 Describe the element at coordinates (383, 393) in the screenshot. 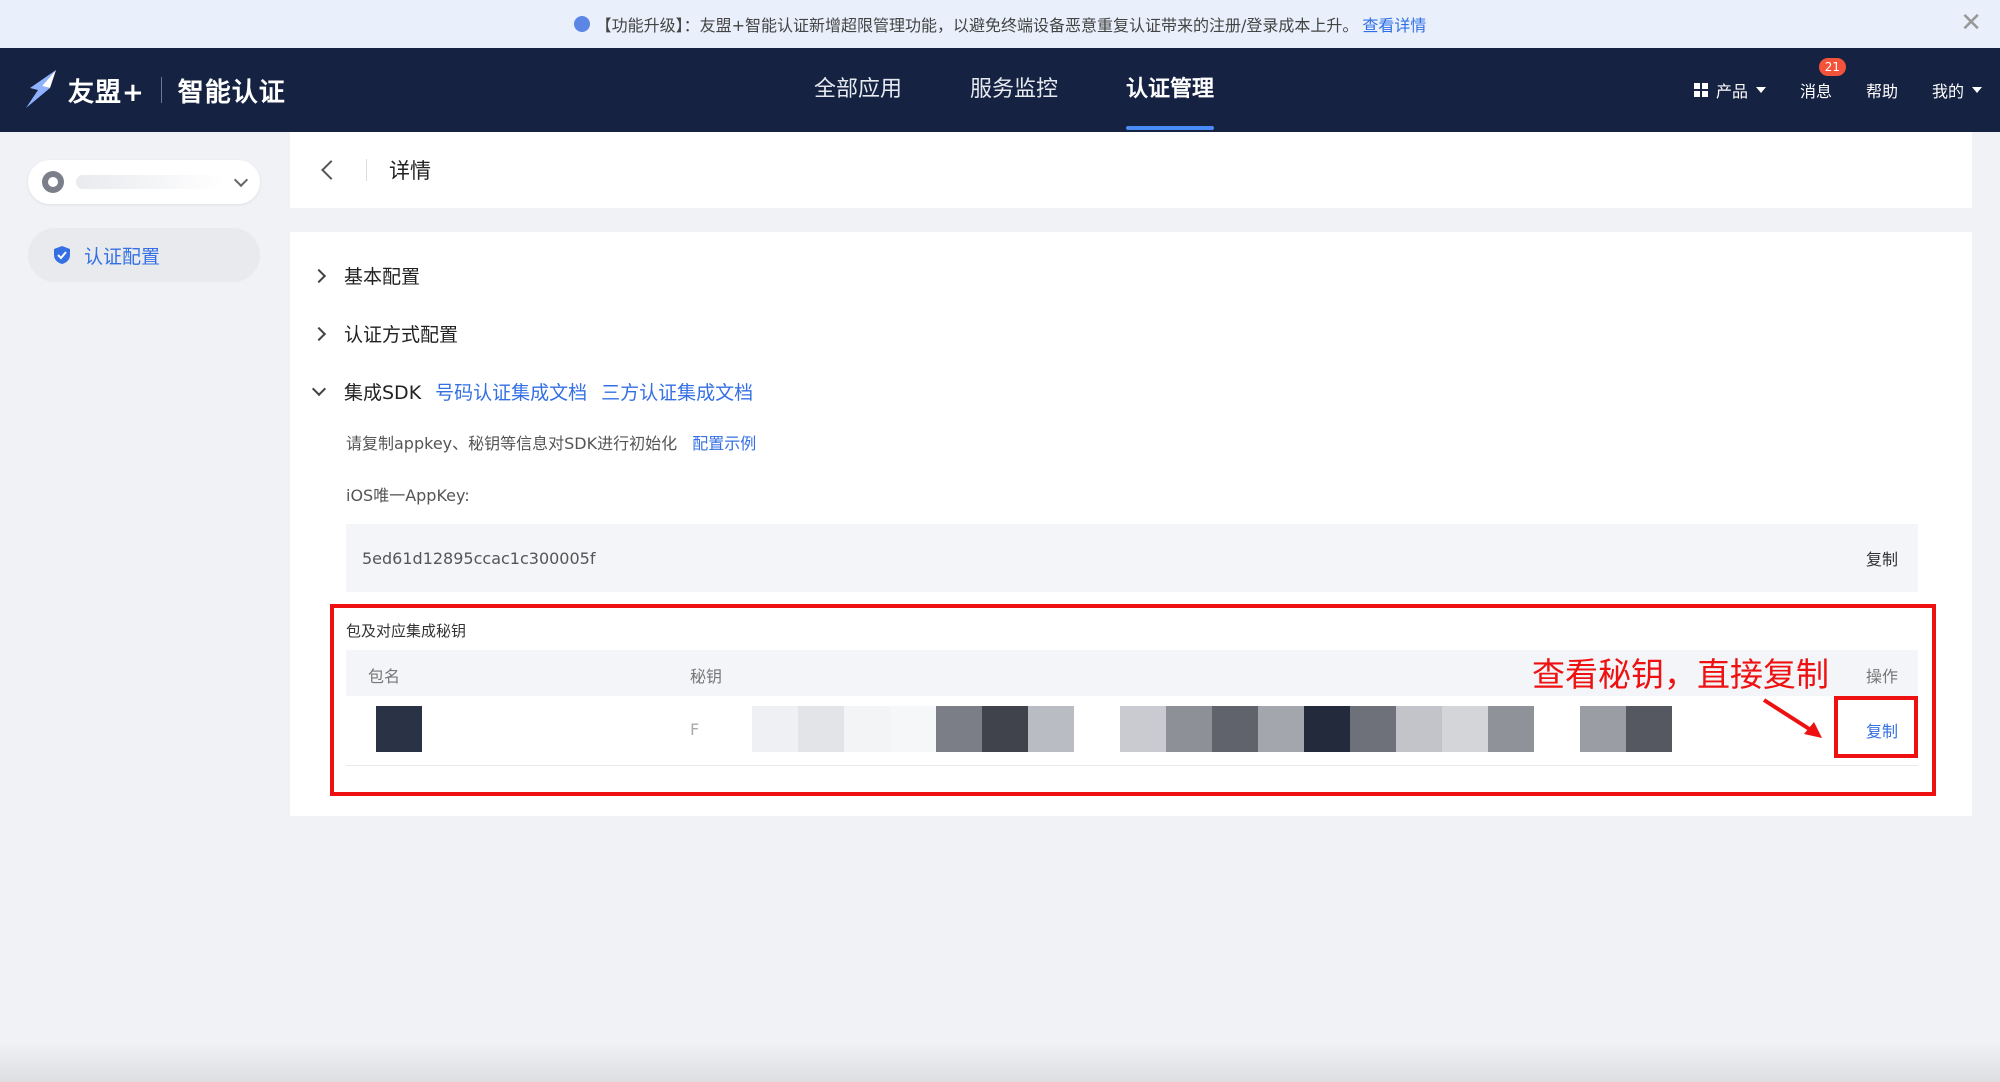

I see `section-label: 集成SDK` at that location.